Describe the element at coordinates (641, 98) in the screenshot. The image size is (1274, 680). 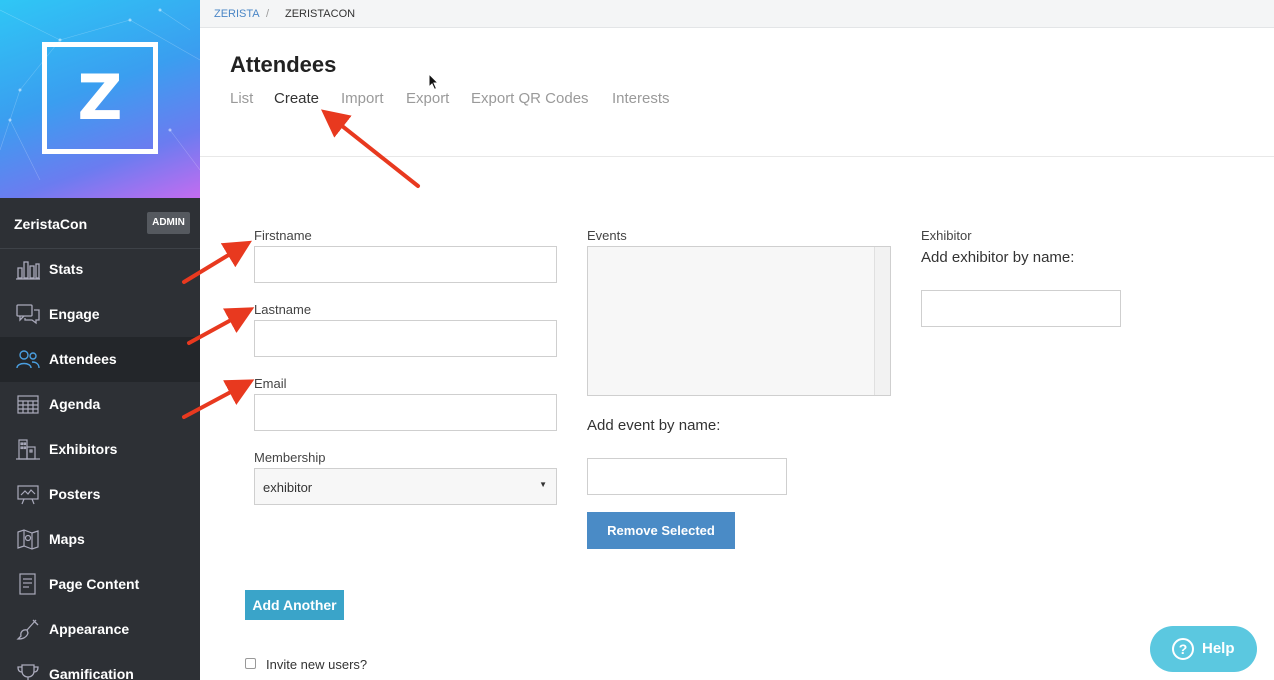
I see `tab-interests: Interests` at that location.